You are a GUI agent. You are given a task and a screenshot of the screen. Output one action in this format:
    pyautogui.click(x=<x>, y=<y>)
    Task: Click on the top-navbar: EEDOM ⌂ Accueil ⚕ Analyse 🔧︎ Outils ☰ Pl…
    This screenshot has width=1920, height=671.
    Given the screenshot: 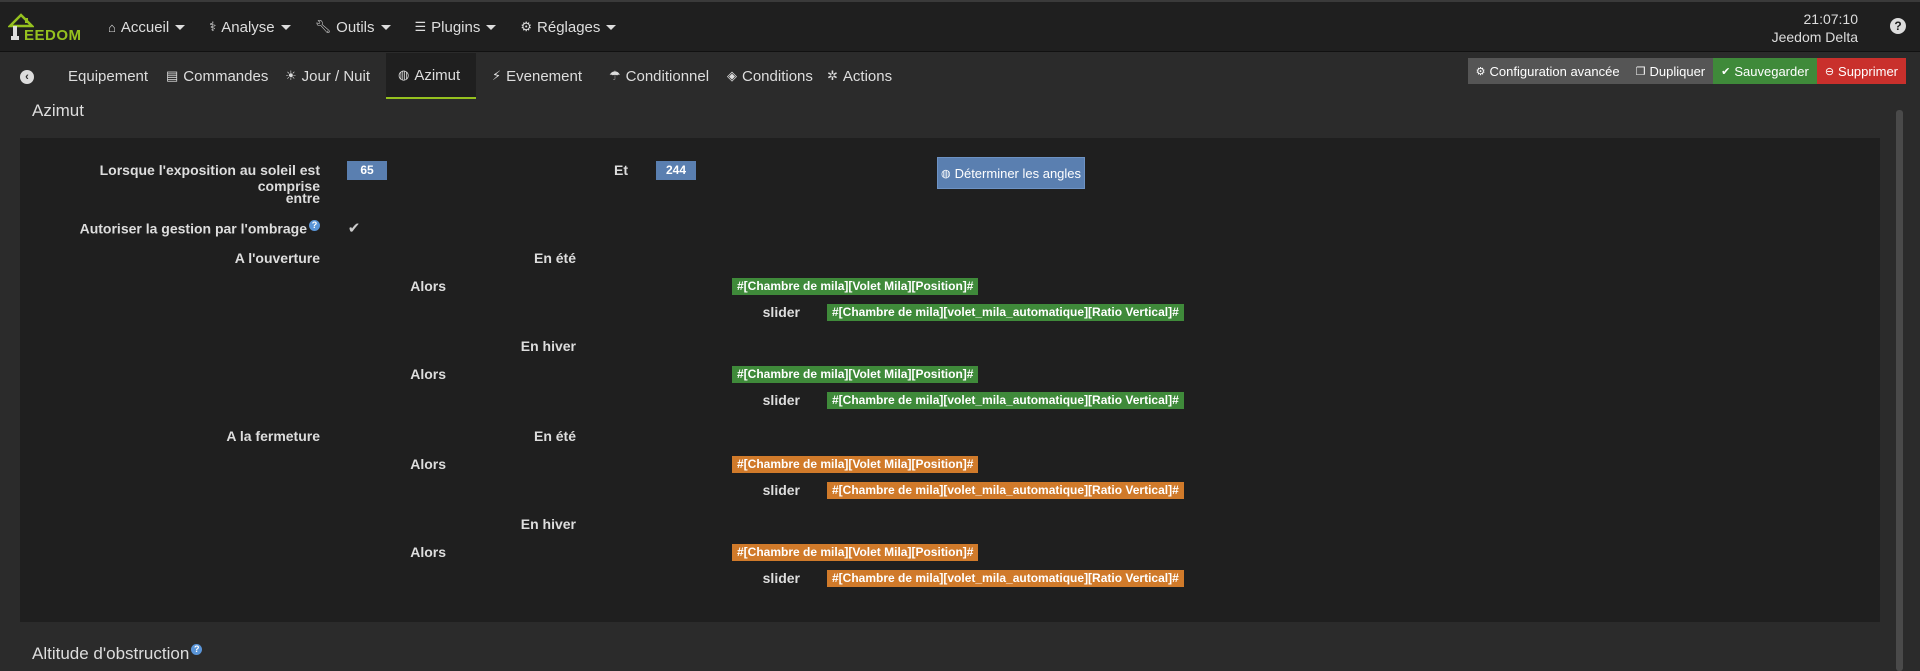 What is the action you would take?
    pyautogui.click(x=960, y=26)
    